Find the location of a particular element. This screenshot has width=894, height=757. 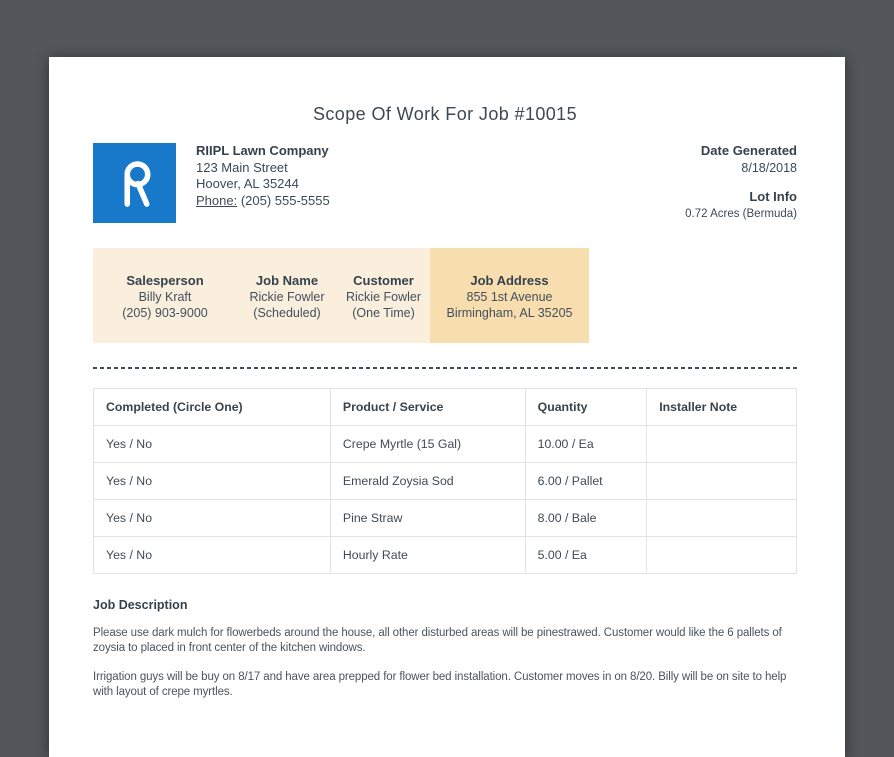

job-address-label: Job Address is located at coordinates (509, 280).